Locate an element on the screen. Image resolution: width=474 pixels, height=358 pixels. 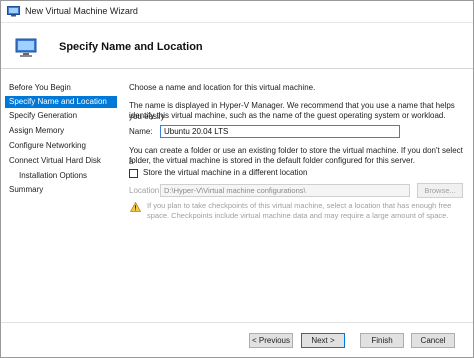
sidebar-item-specify-generation: Specify Generation is located at coordinates (61, 116).